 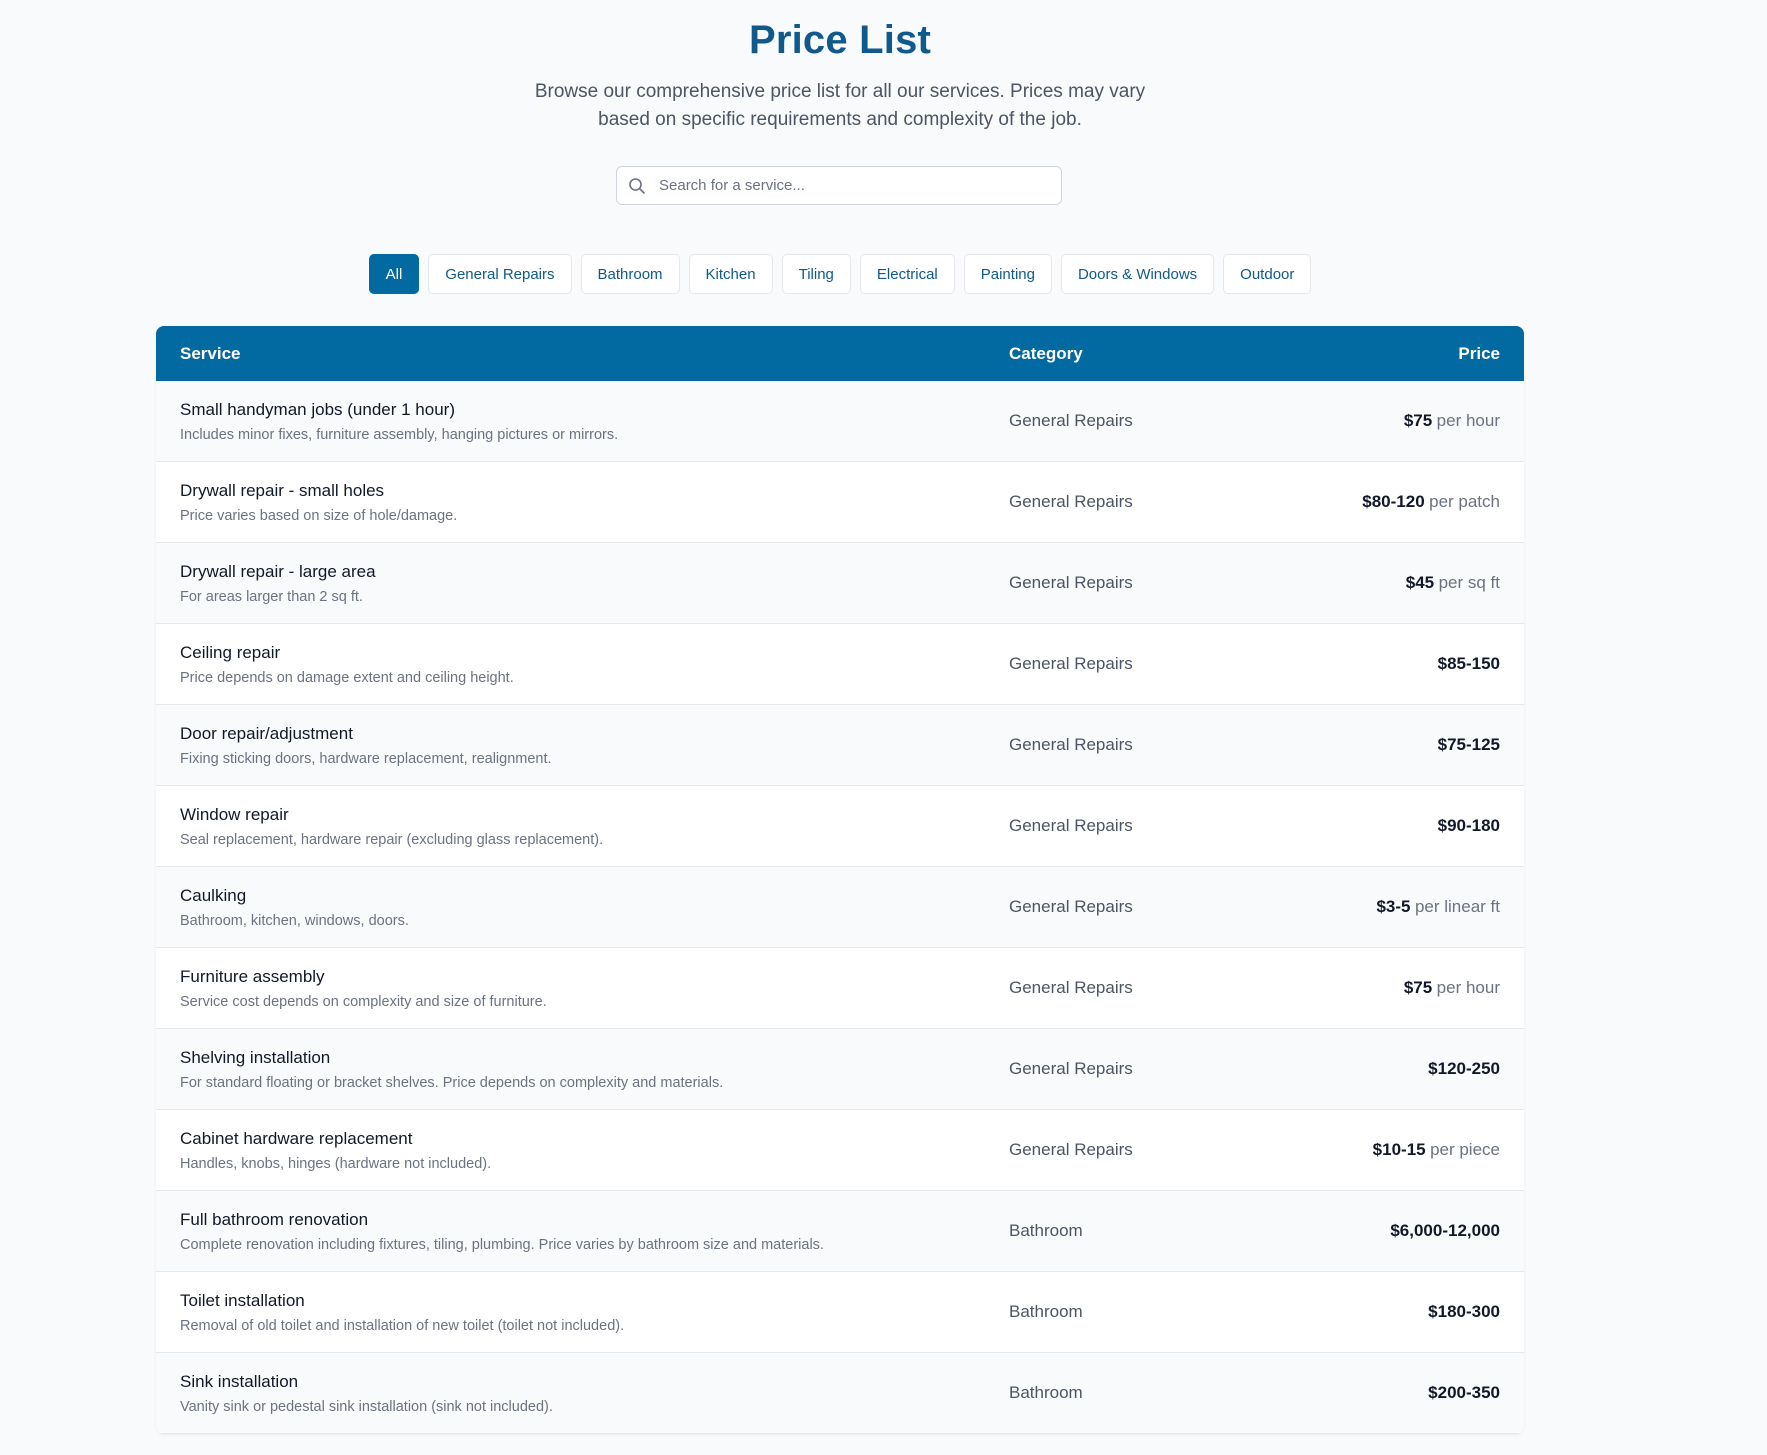 What do you see at coordinates (1464, 501) in the screenshot?
I see `price-unit: per patch` at bounding box center [1464, 501].